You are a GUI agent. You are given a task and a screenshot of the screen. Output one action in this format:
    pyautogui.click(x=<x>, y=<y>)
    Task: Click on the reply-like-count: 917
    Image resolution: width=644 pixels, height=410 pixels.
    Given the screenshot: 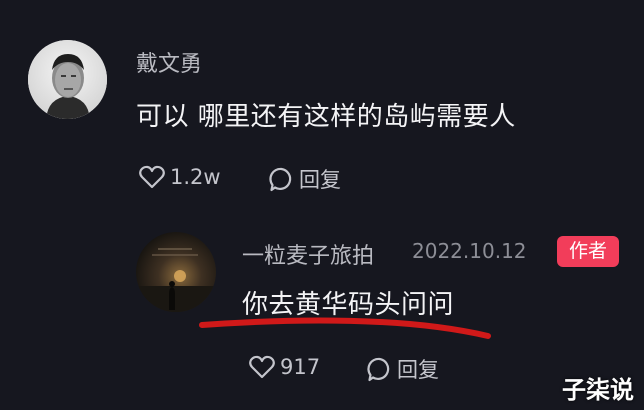 What is the action you would take?
    pyautogui.click(x=300, y=367)
    